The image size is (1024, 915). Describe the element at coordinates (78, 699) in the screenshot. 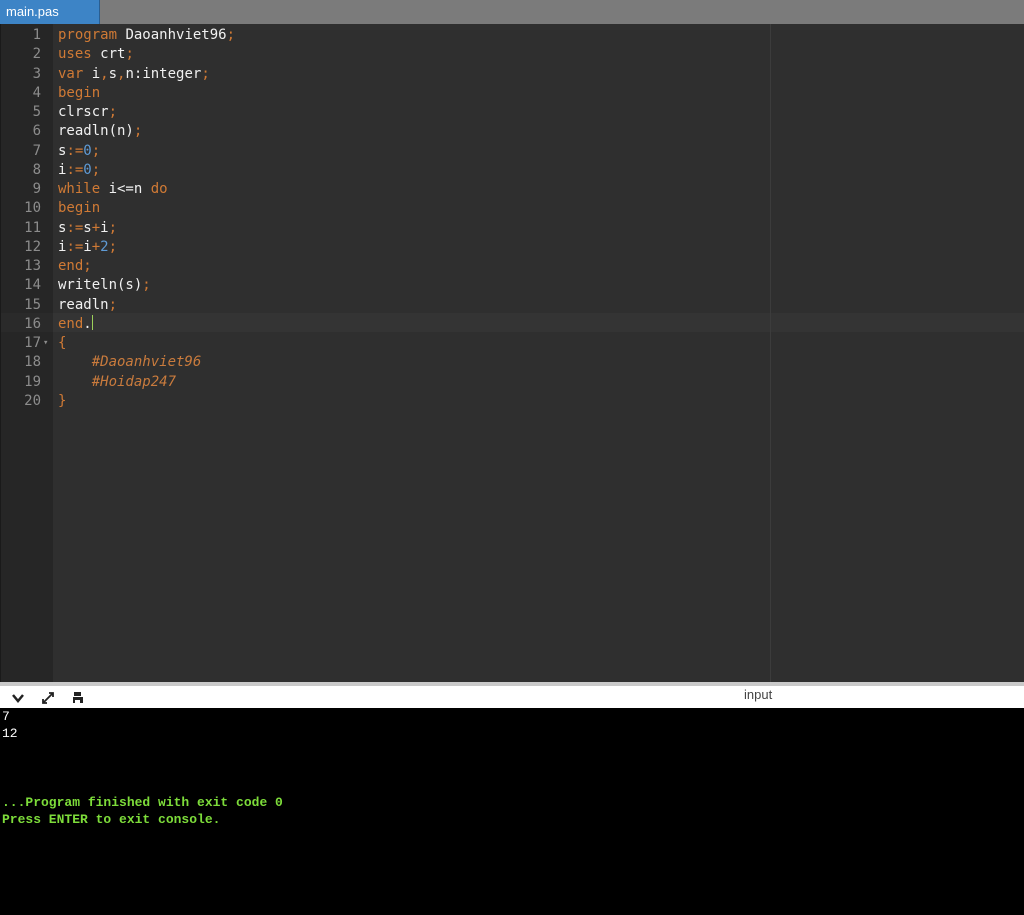

I see `print-icon` at that location.